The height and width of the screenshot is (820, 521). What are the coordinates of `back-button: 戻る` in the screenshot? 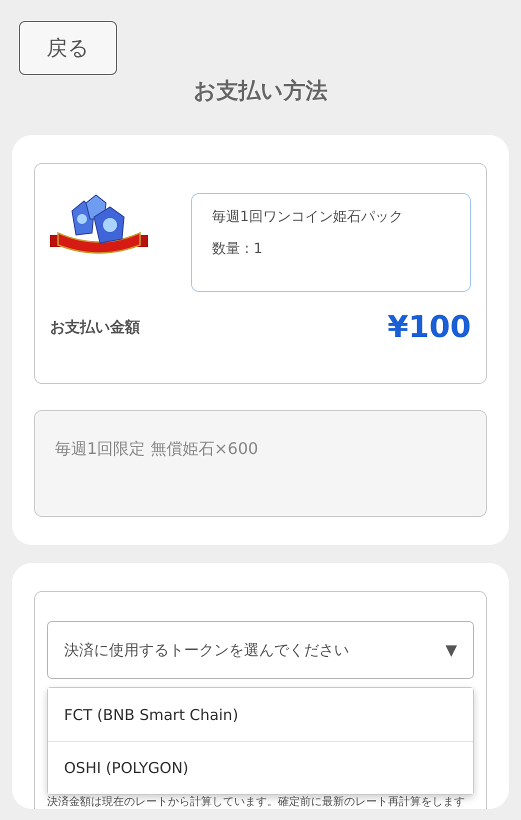 It's located at (68, 48).